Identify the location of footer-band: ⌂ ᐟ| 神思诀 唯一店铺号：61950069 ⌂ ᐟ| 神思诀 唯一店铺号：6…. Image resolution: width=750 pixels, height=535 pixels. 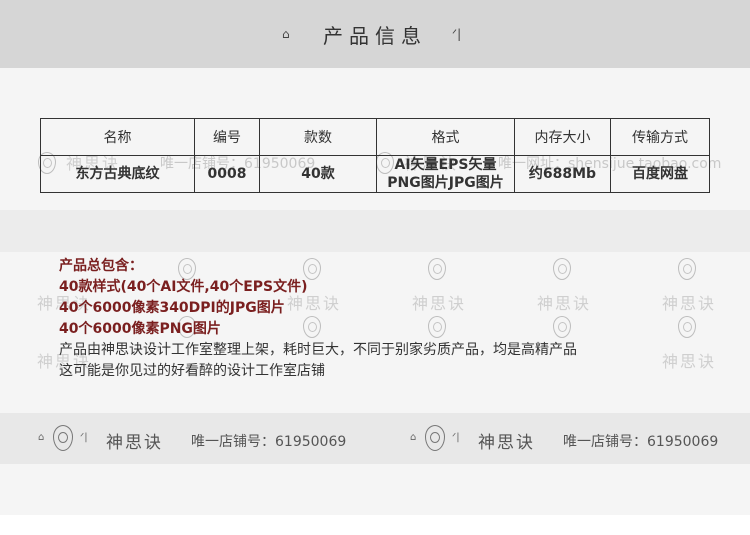
(375, 438).